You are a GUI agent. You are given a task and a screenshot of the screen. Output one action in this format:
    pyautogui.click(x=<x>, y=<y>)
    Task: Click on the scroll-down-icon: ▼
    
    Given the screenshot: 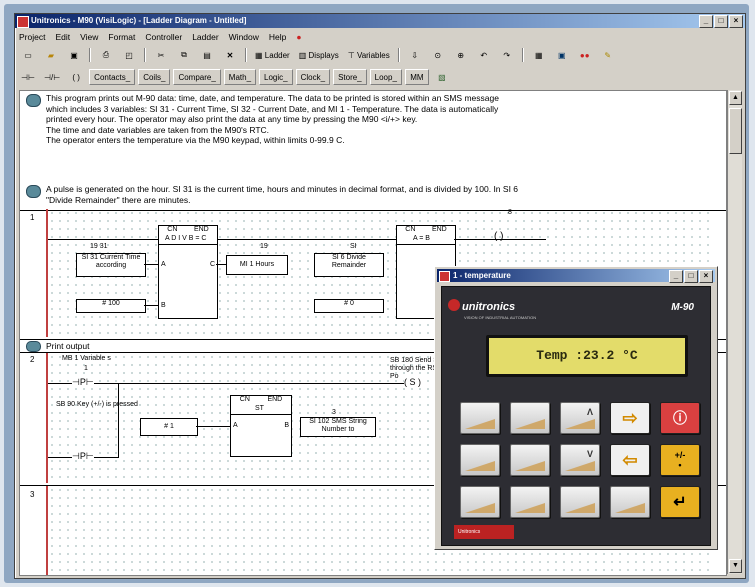 What is the action you would take?
    pyautogui.click(x=735, y=566)
    